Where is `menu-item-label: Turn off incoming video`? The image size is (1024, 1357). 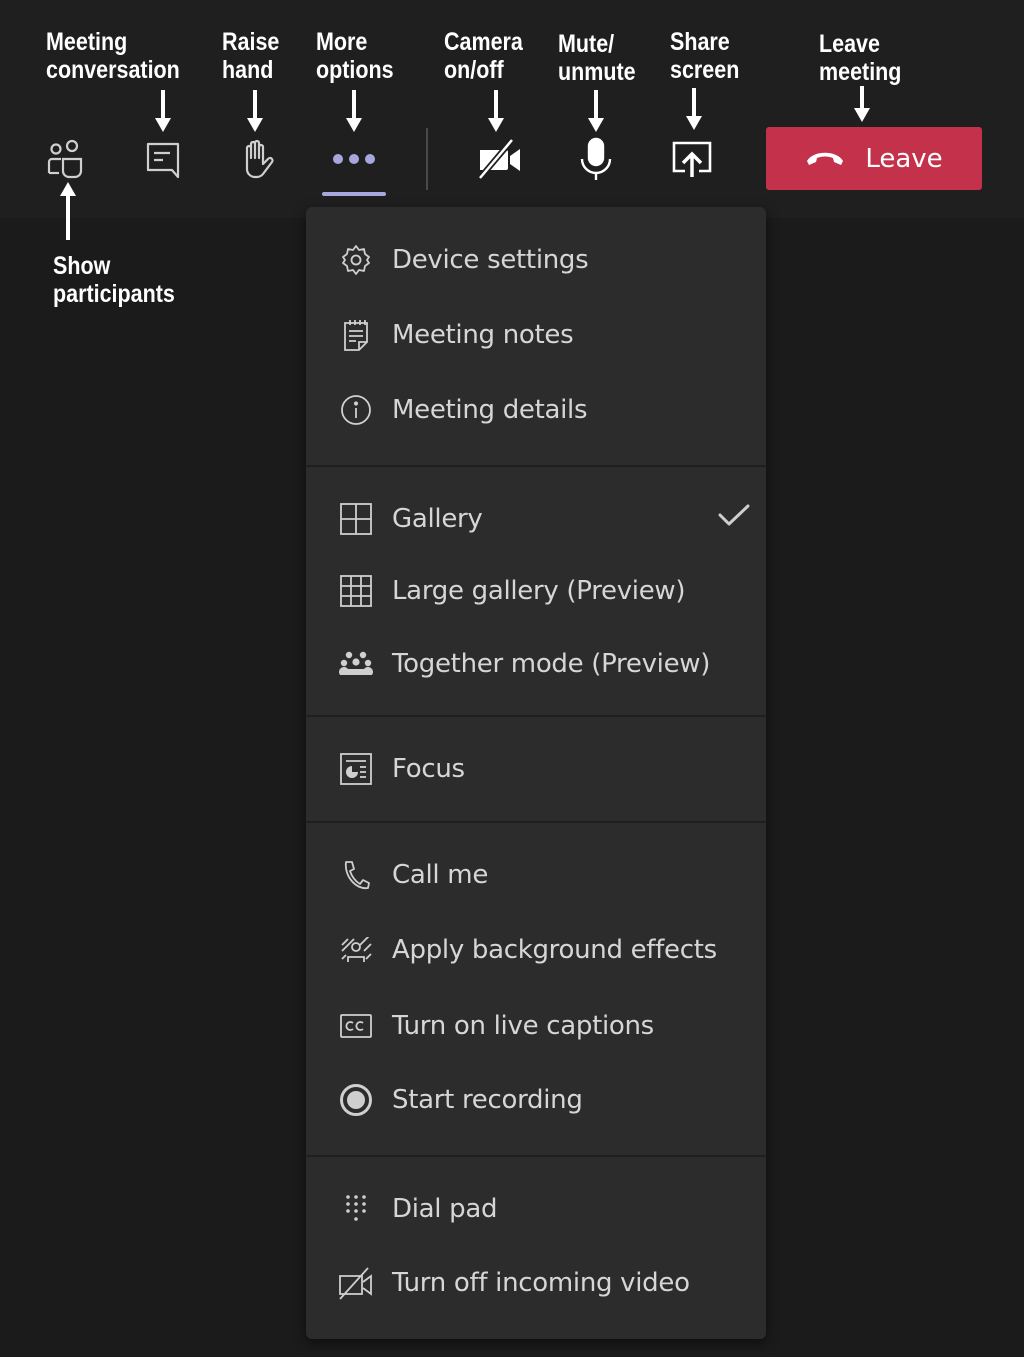
menu-item-label: Turn off incoming video is located at coordinates (541, 1283).